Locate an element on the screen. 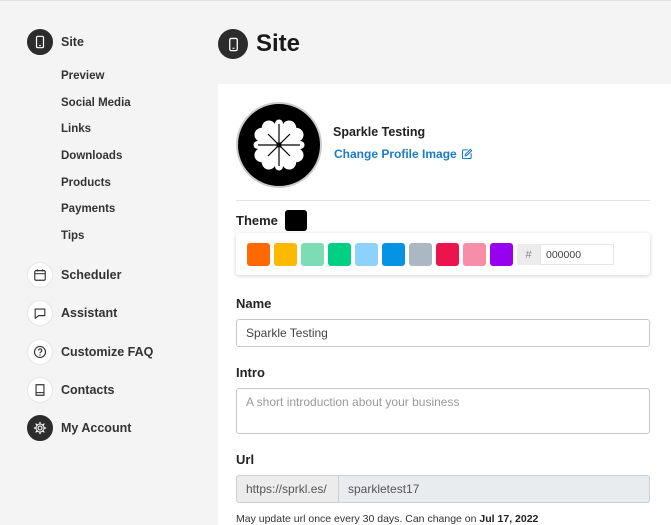 The width and height of the screenshot is (671, 525). hex-color-input is located at coordinates (577, 254).